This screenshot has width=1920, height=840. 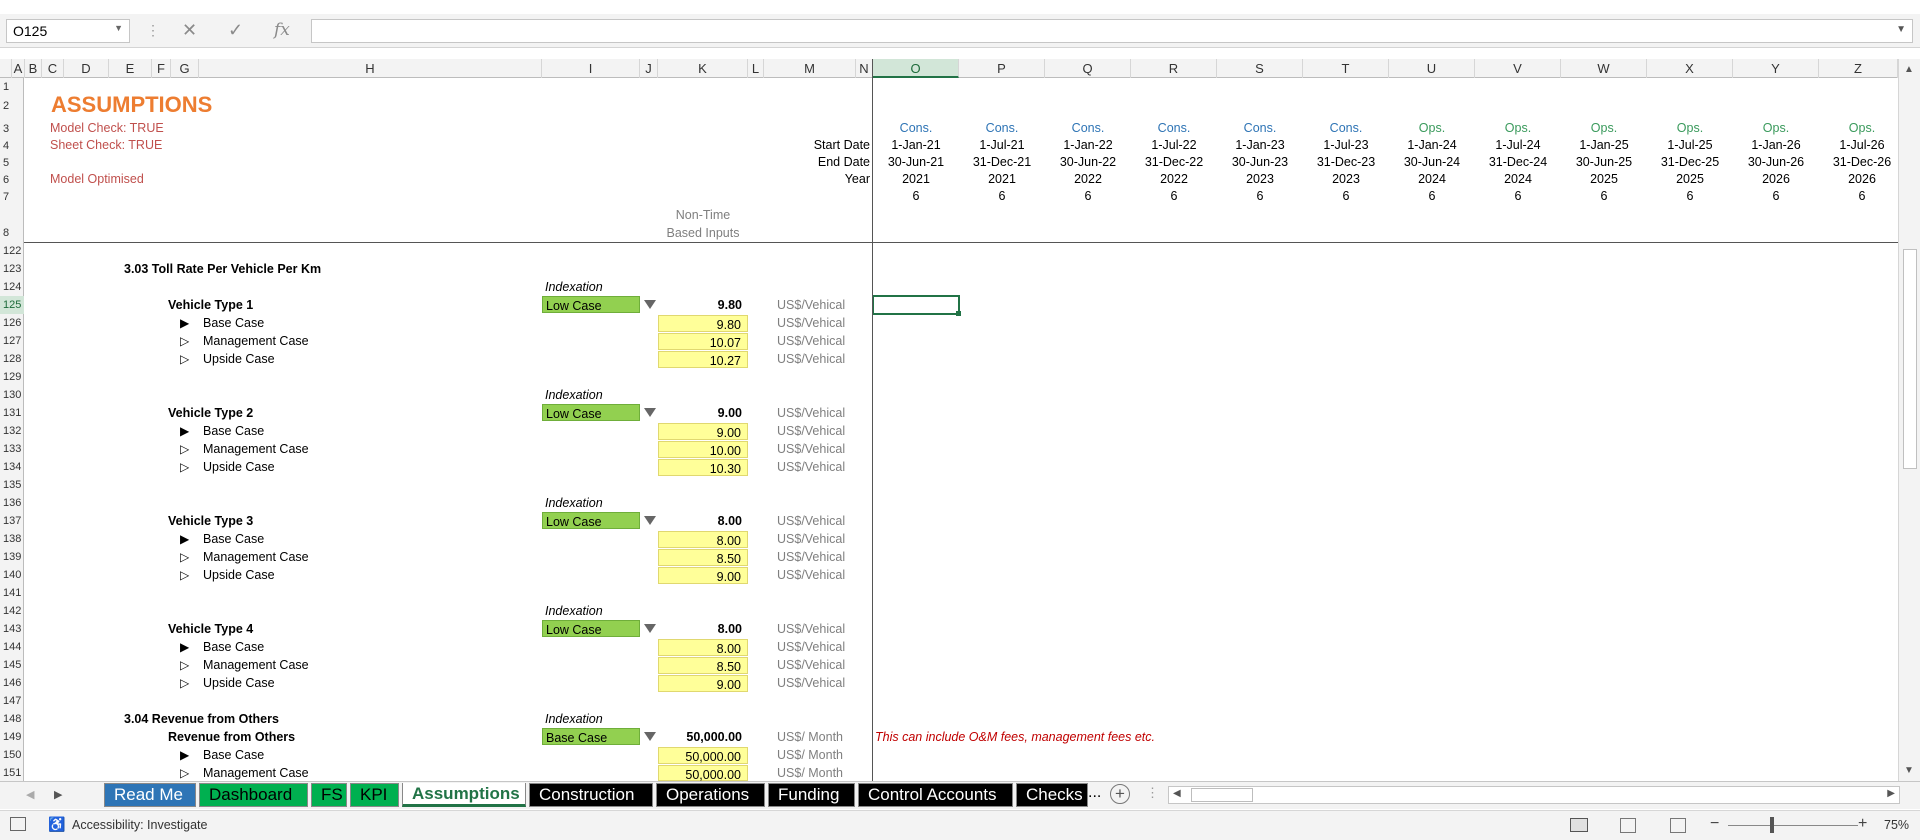 I want to click on column-header-w: W, so click(x=1604, y=68).